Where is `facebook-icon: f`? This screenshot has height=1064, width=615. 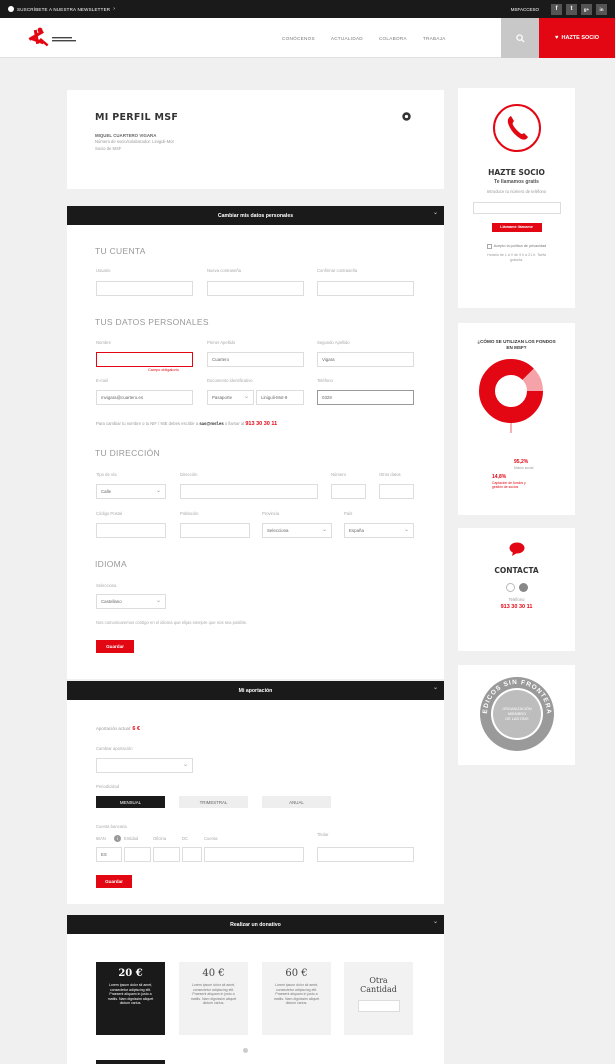 facebook-icon: f is located at coordinates (556, 9).